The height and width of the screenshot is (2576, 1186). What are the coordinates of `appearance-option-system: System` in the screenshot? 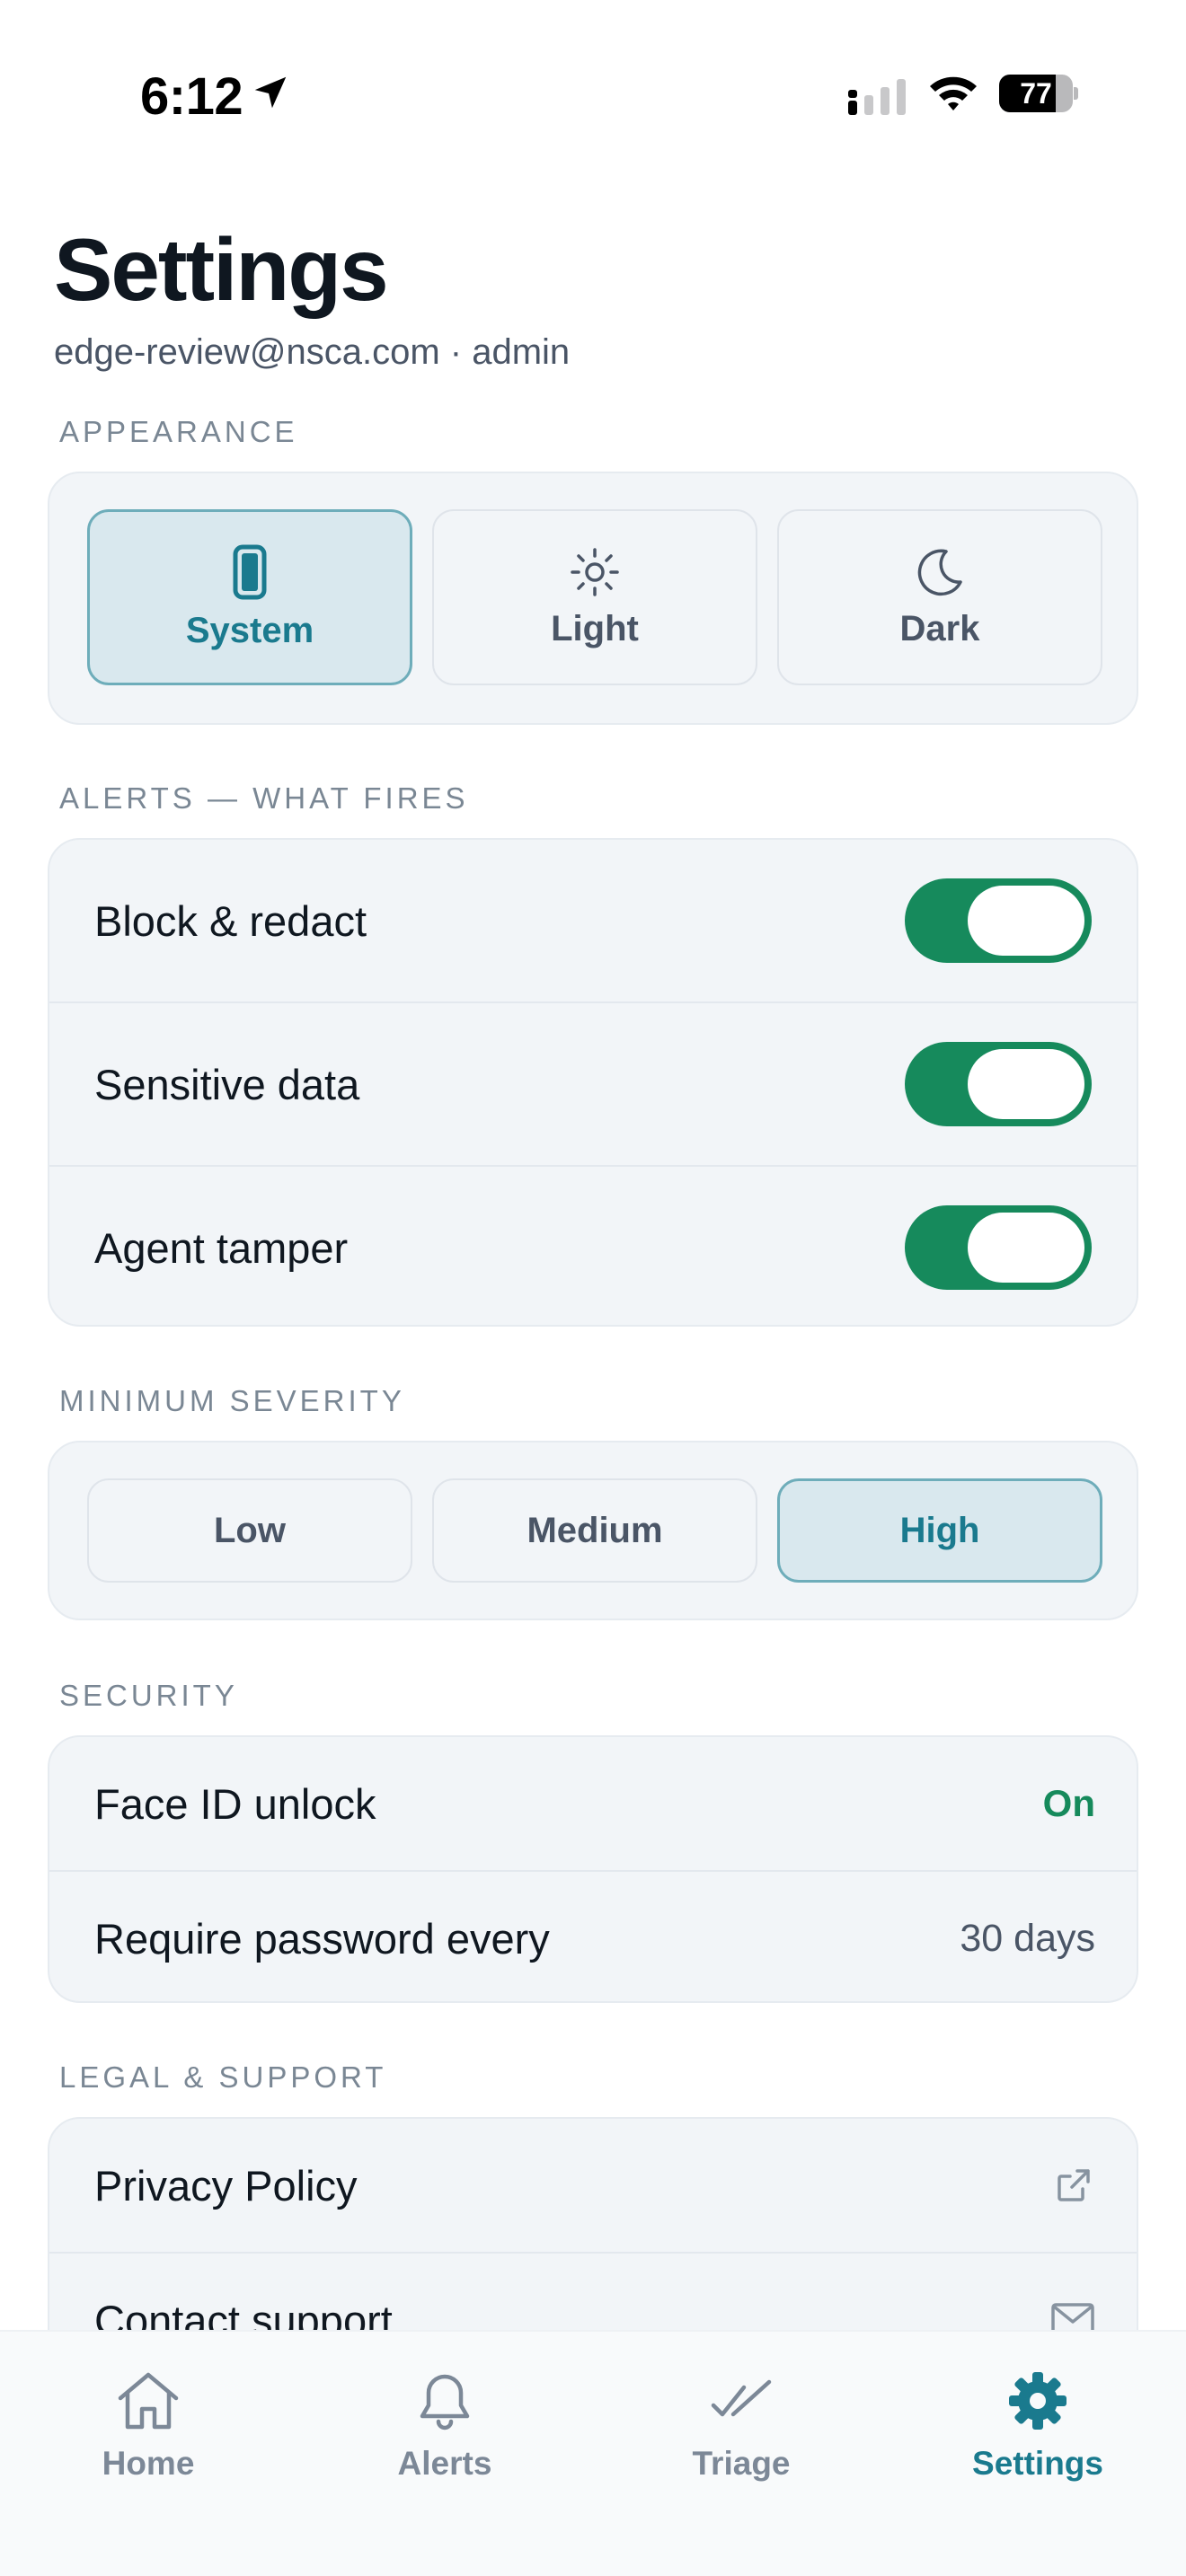 It's located at (249, 597).